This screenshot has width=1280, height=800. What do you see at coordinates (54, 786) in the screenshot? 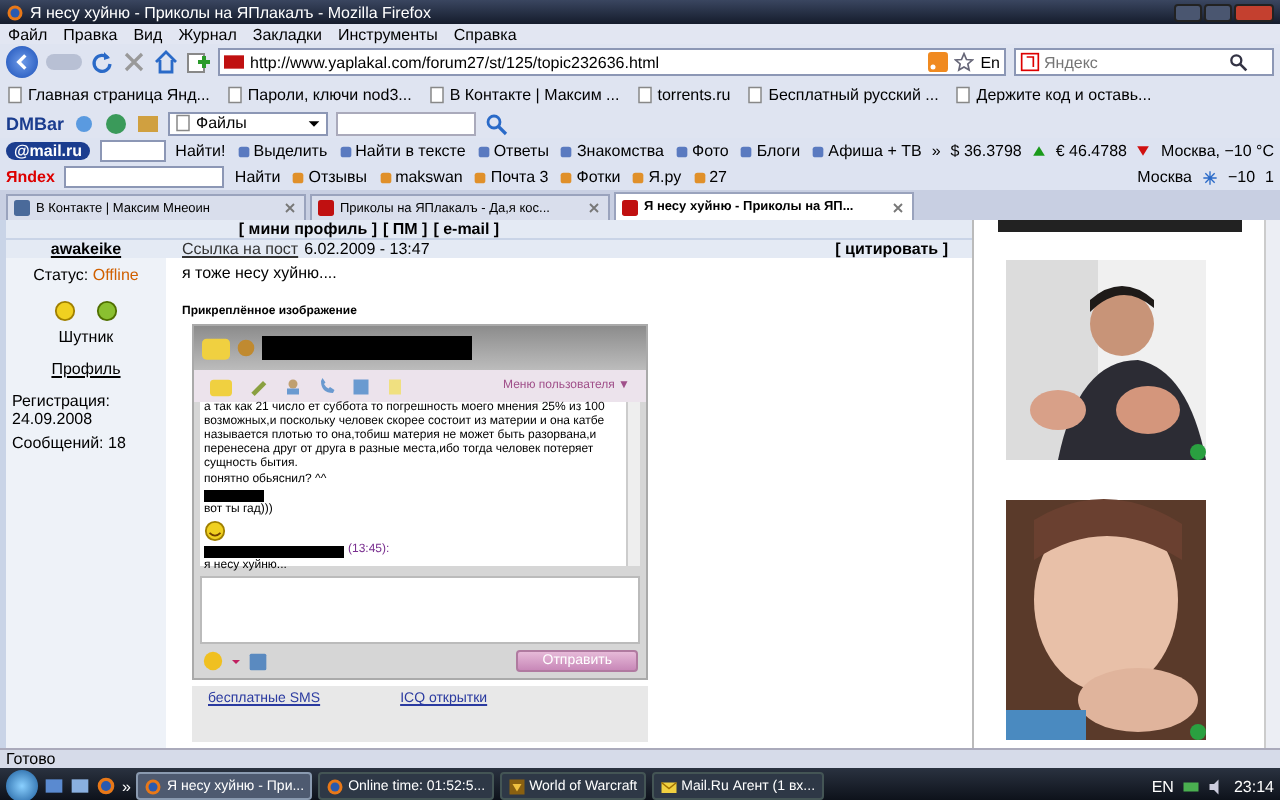
I see `desktop-icon` at bounding box center [54, 786].